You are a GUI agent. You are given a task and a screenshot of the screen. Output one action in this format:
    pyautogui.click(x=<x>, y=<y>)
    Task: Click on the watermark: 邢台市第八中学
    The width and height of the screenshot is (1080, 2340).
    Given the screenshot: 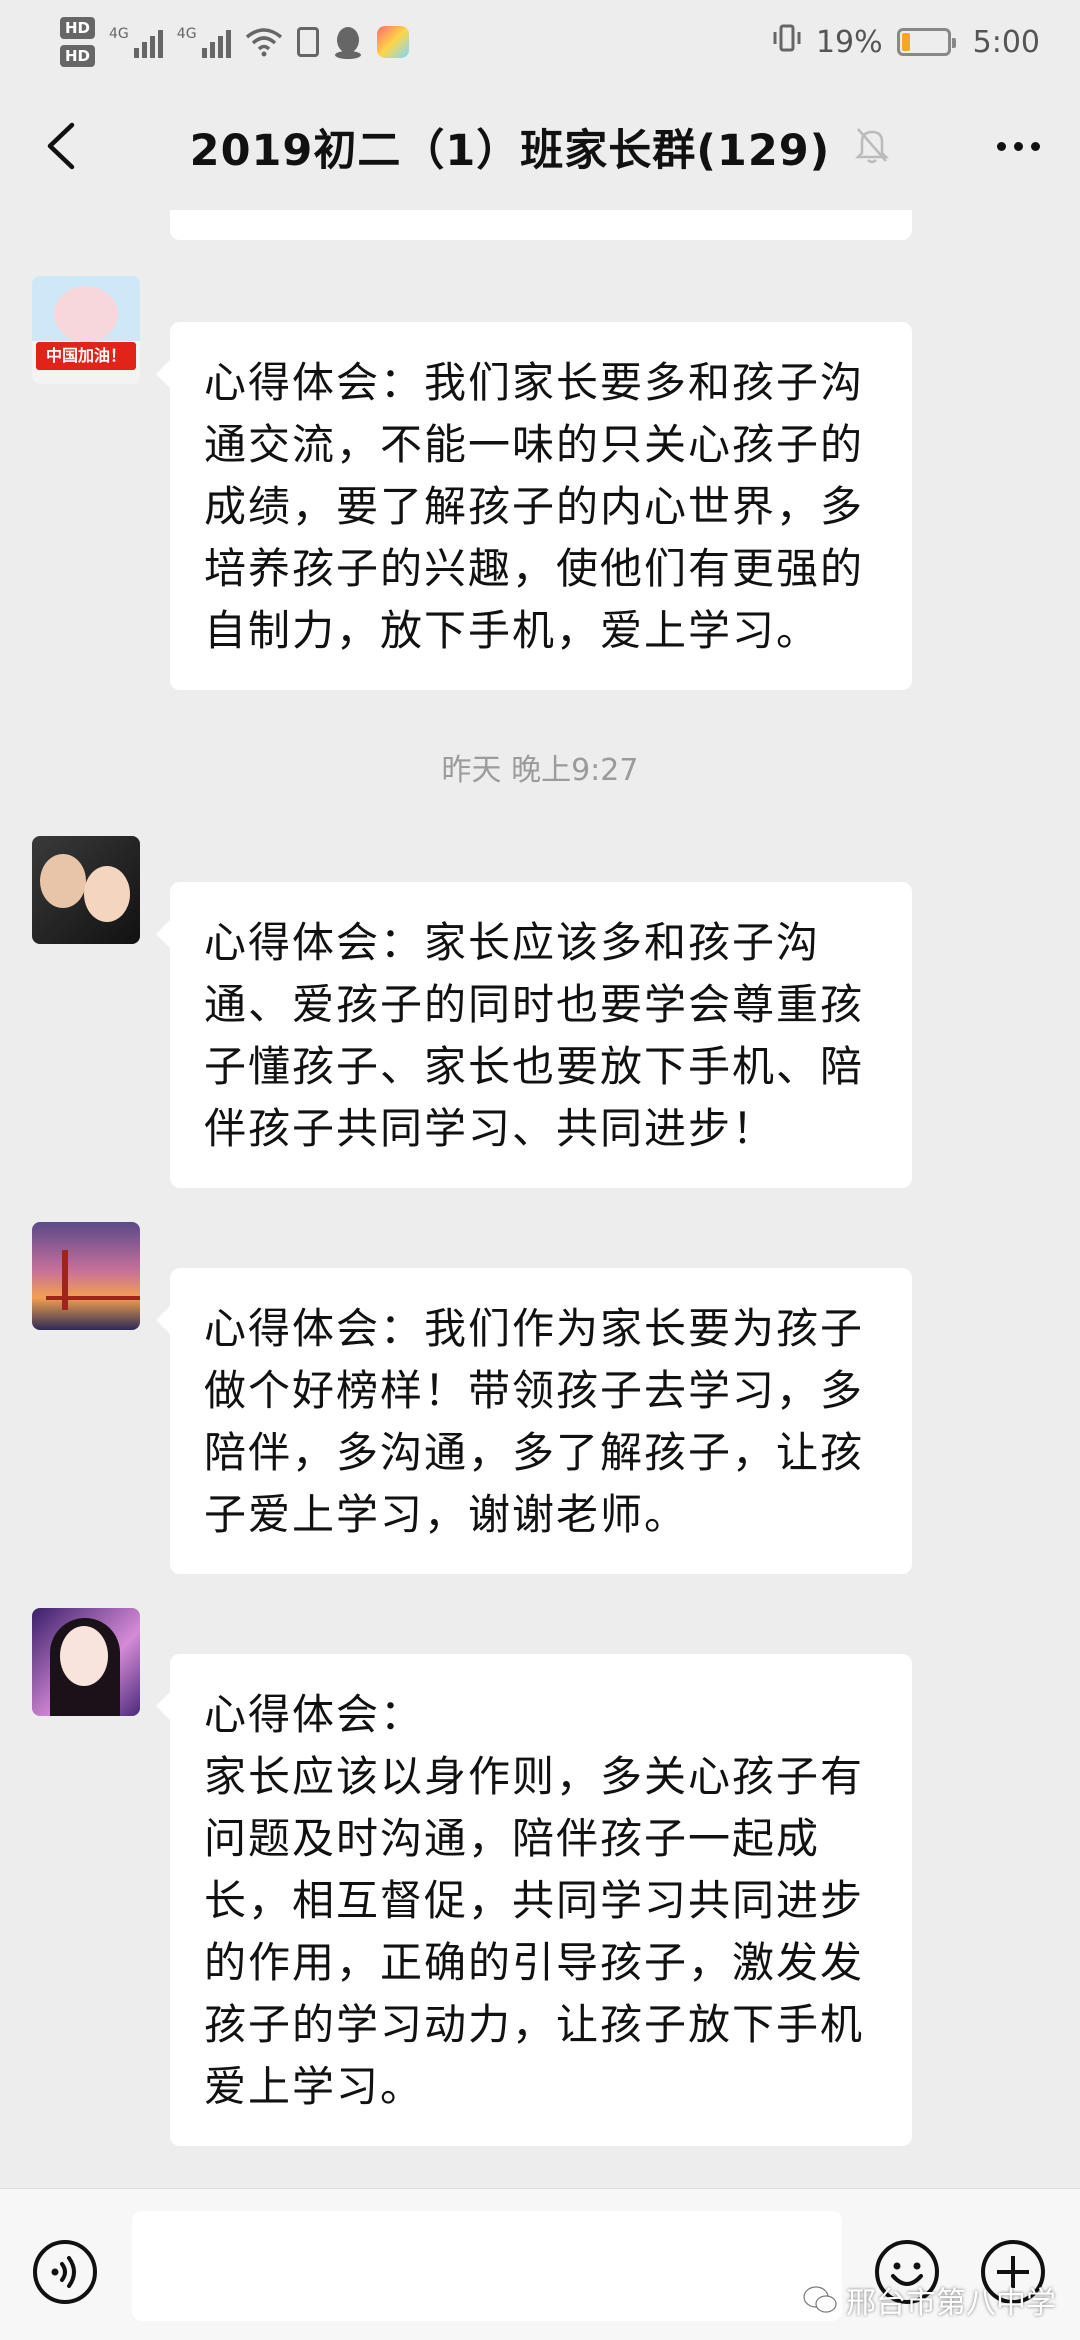 What is the action you would take?
    pyautogui.click(x=929, y=2300)
    